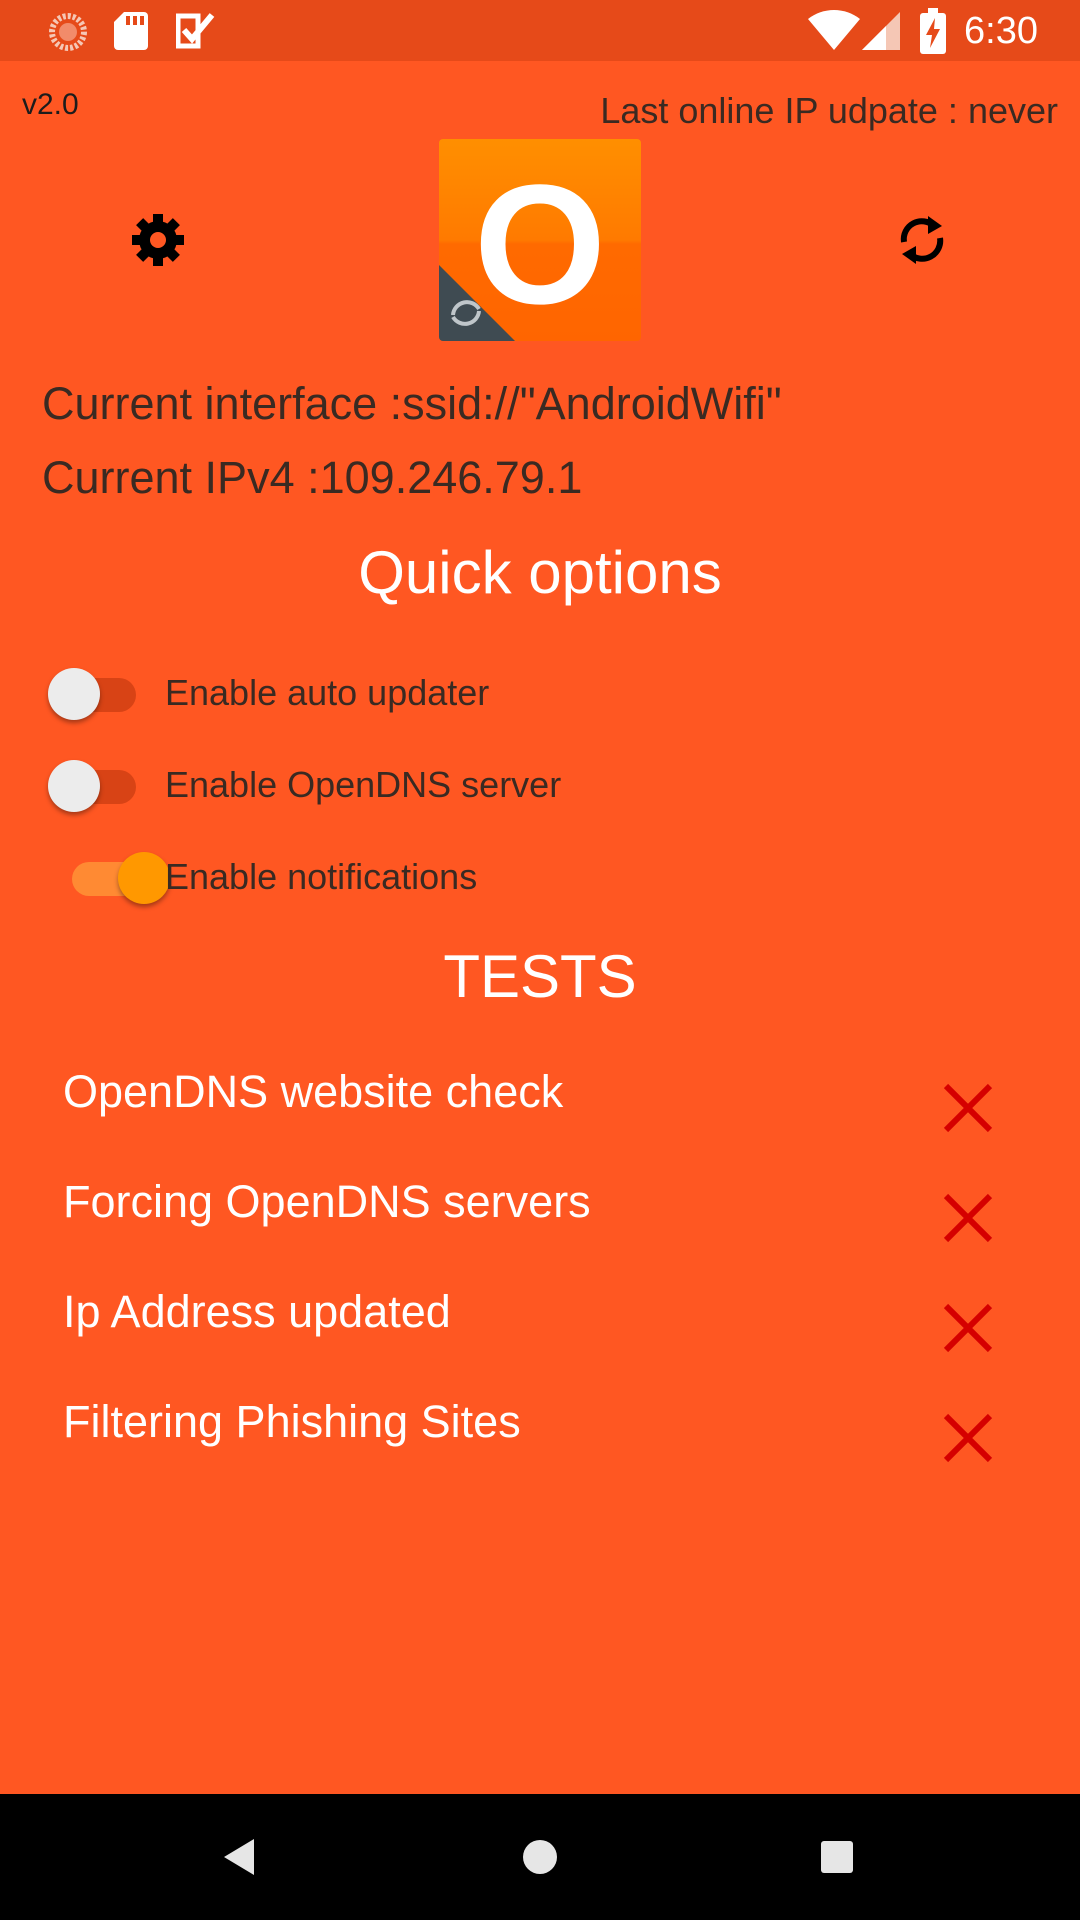 This screenshot has height=1920, width=1080. I want to click on opendns-server-label: Enable OpenDNS server, so click(363, 784).